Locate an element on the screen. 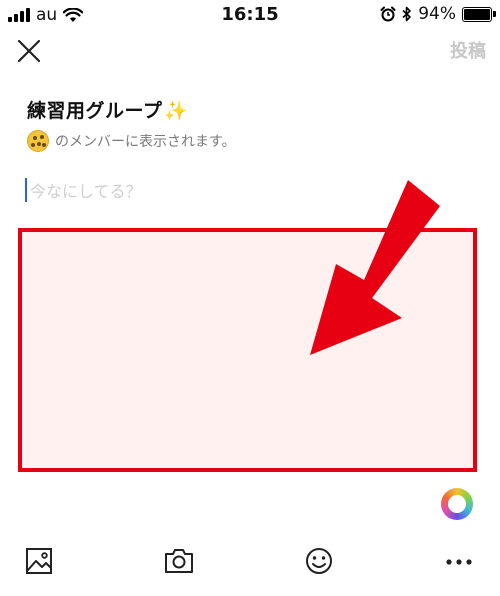 The image size is (500, 596). member-notice-text: のメンバーに表示されます。 is located at coordinates (145, 142).